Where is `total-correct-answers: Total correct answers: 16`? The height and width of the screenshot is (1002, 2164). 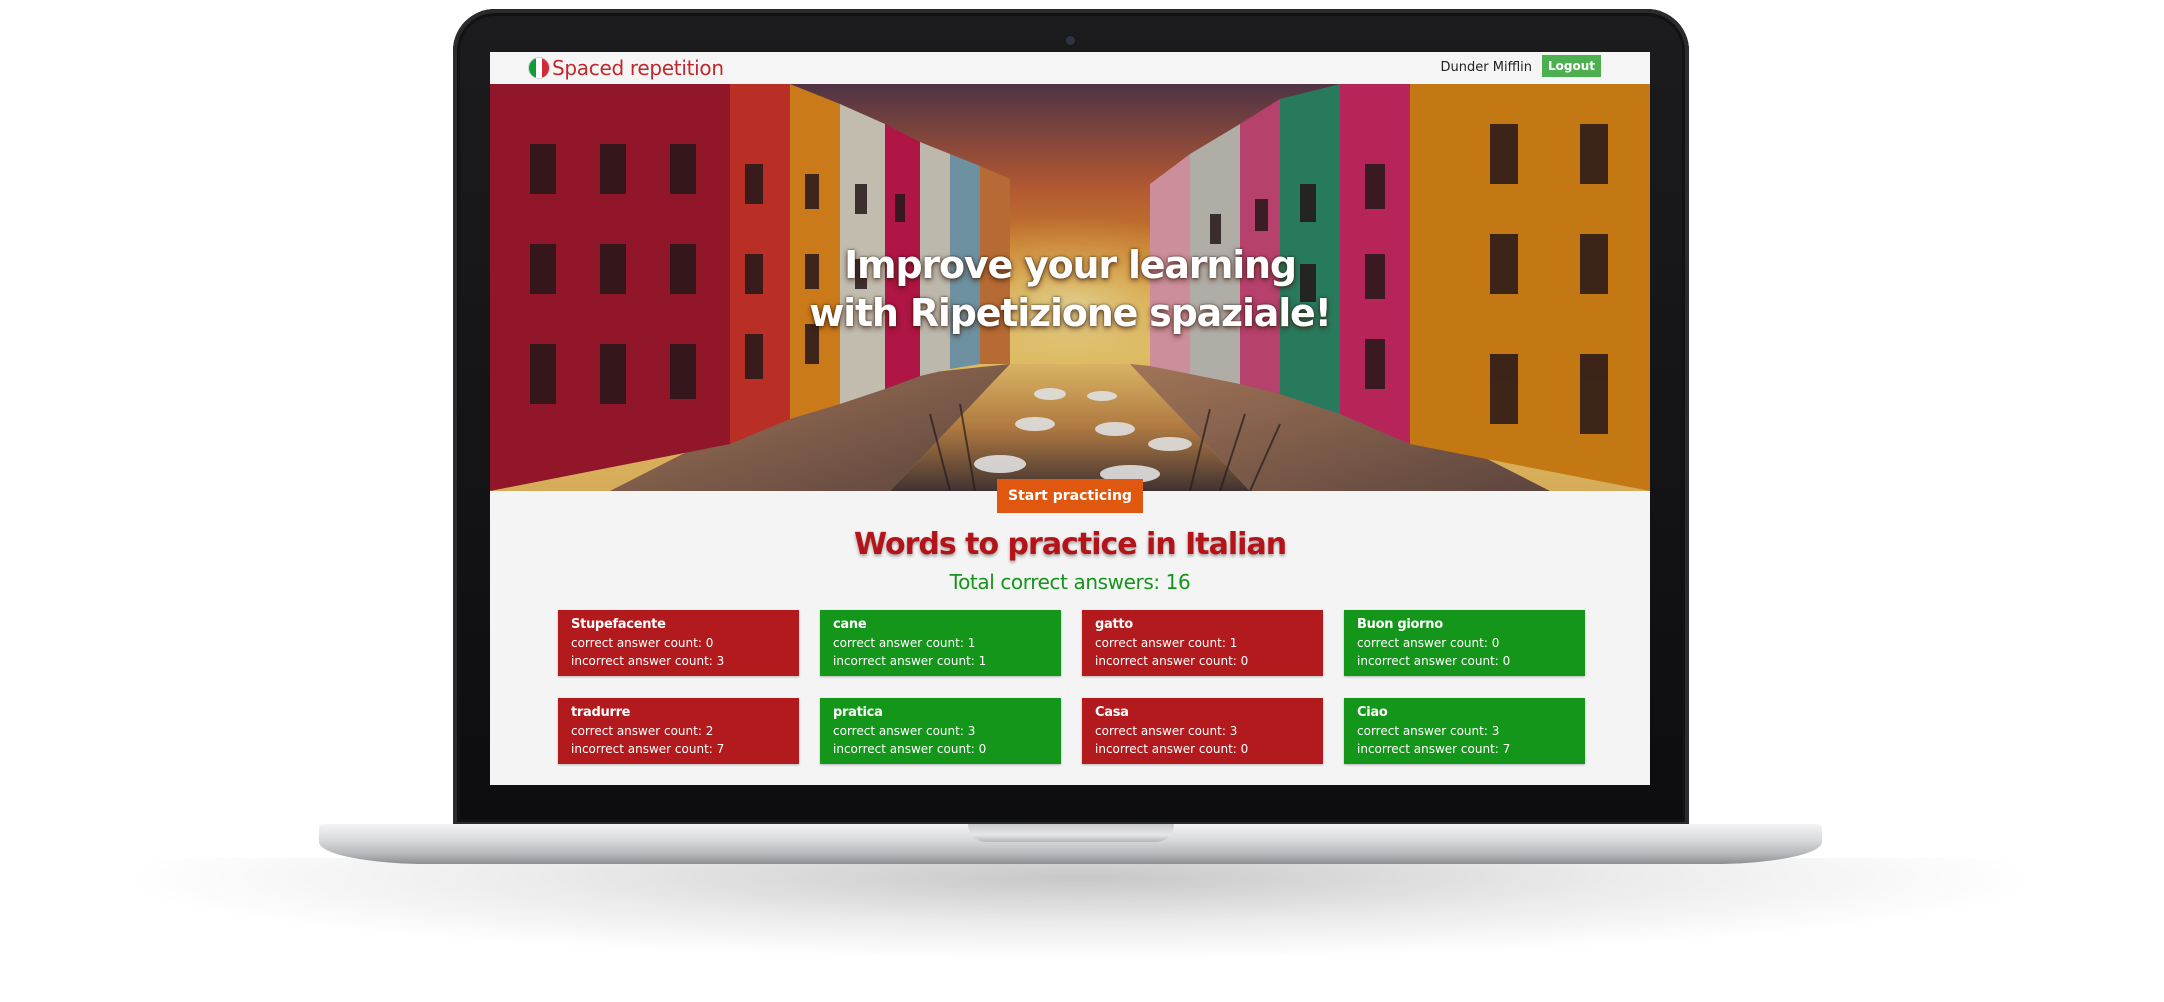 total-correct-answers: Total correct answers: 16 is located at coordinates (1070, 582).